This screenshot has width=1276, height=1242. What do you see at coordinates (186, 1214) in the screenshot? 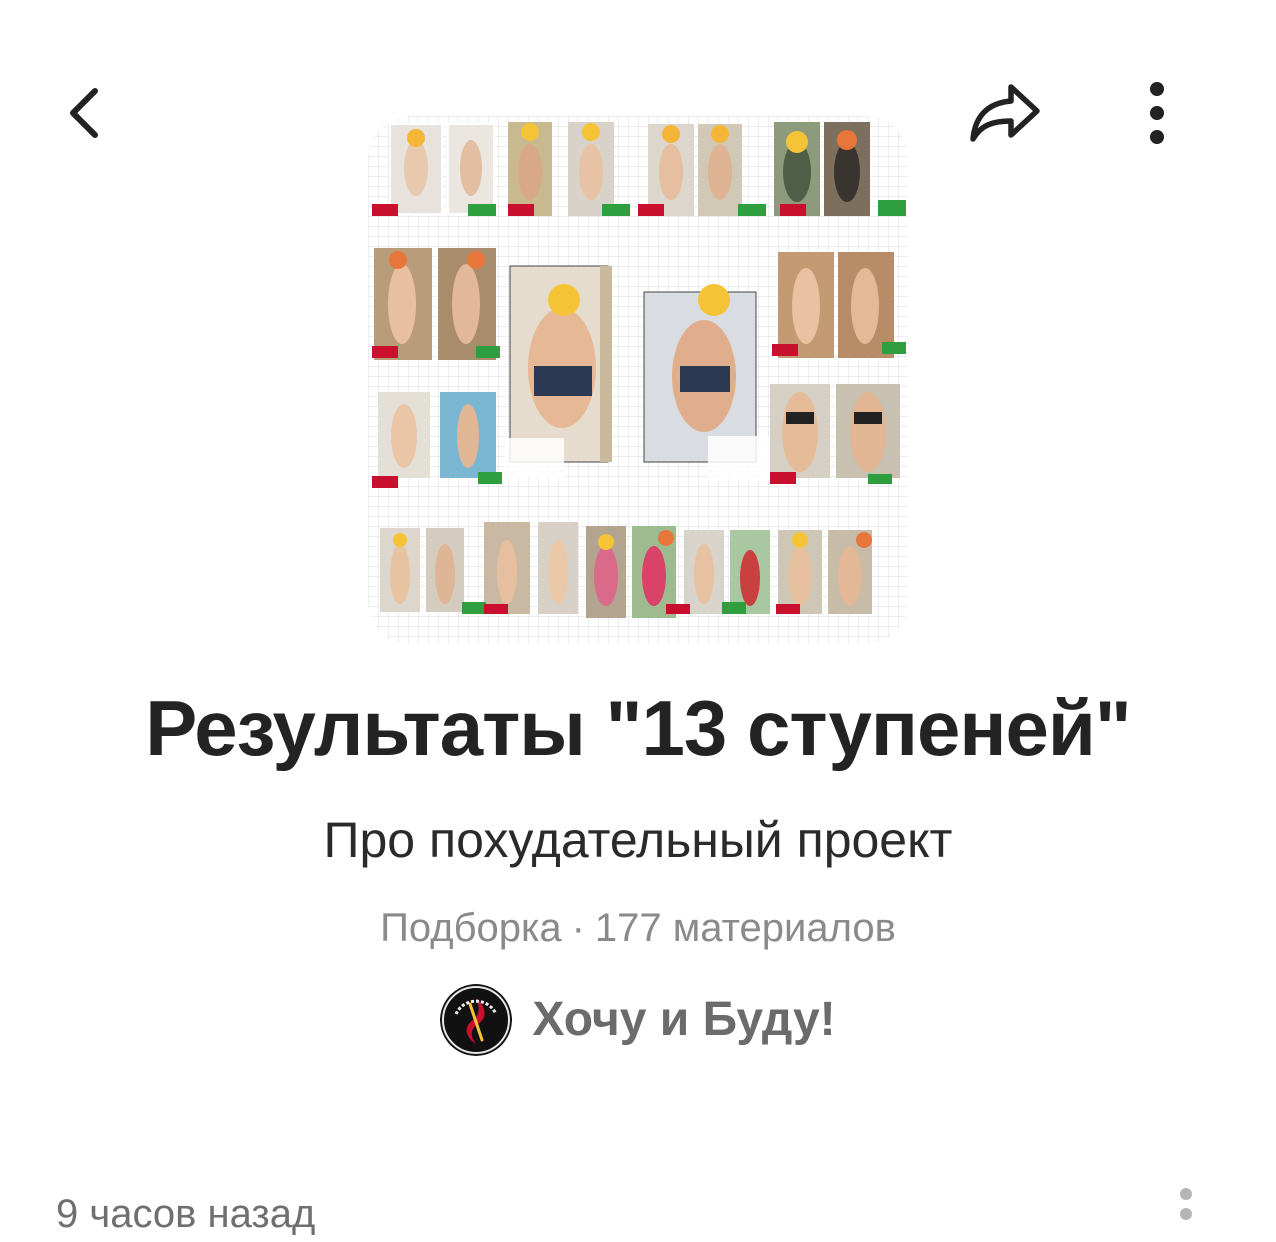
I see `feed-item-time: 9 часов назад` at bounding box center [186, 1214].